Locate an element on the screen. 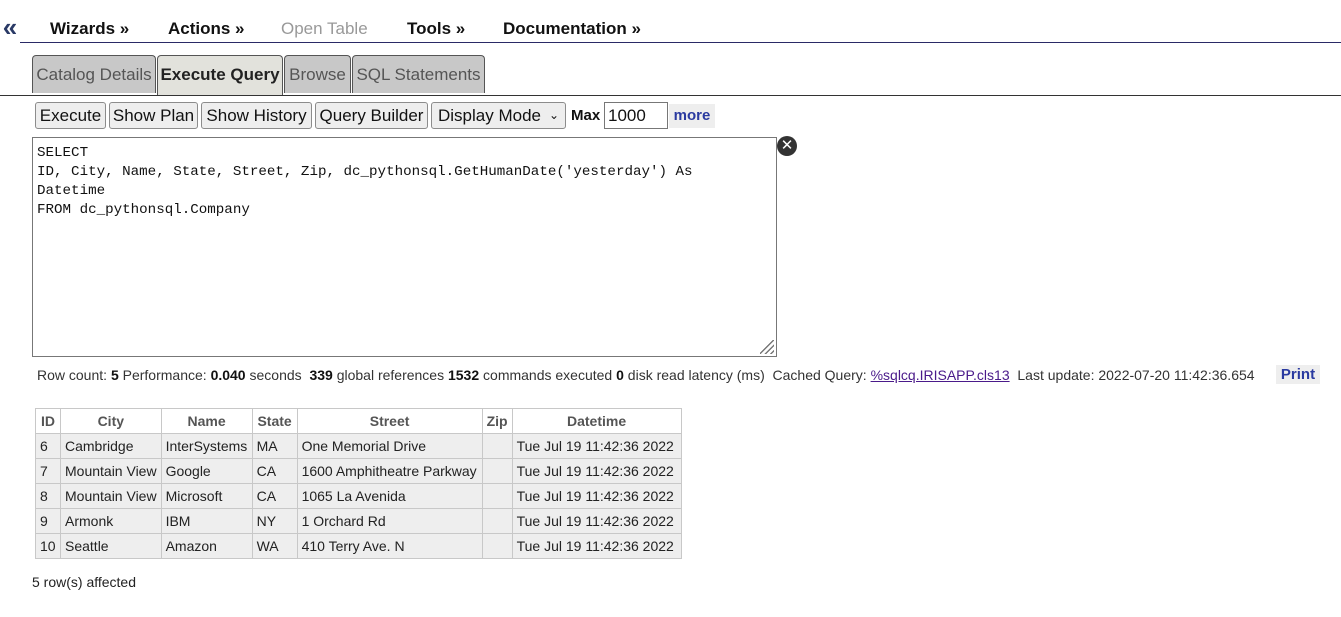 The image size is (1341, 617). cell-street: 1600 Amphitheatre Parkway is located at coordinates (389, 471).